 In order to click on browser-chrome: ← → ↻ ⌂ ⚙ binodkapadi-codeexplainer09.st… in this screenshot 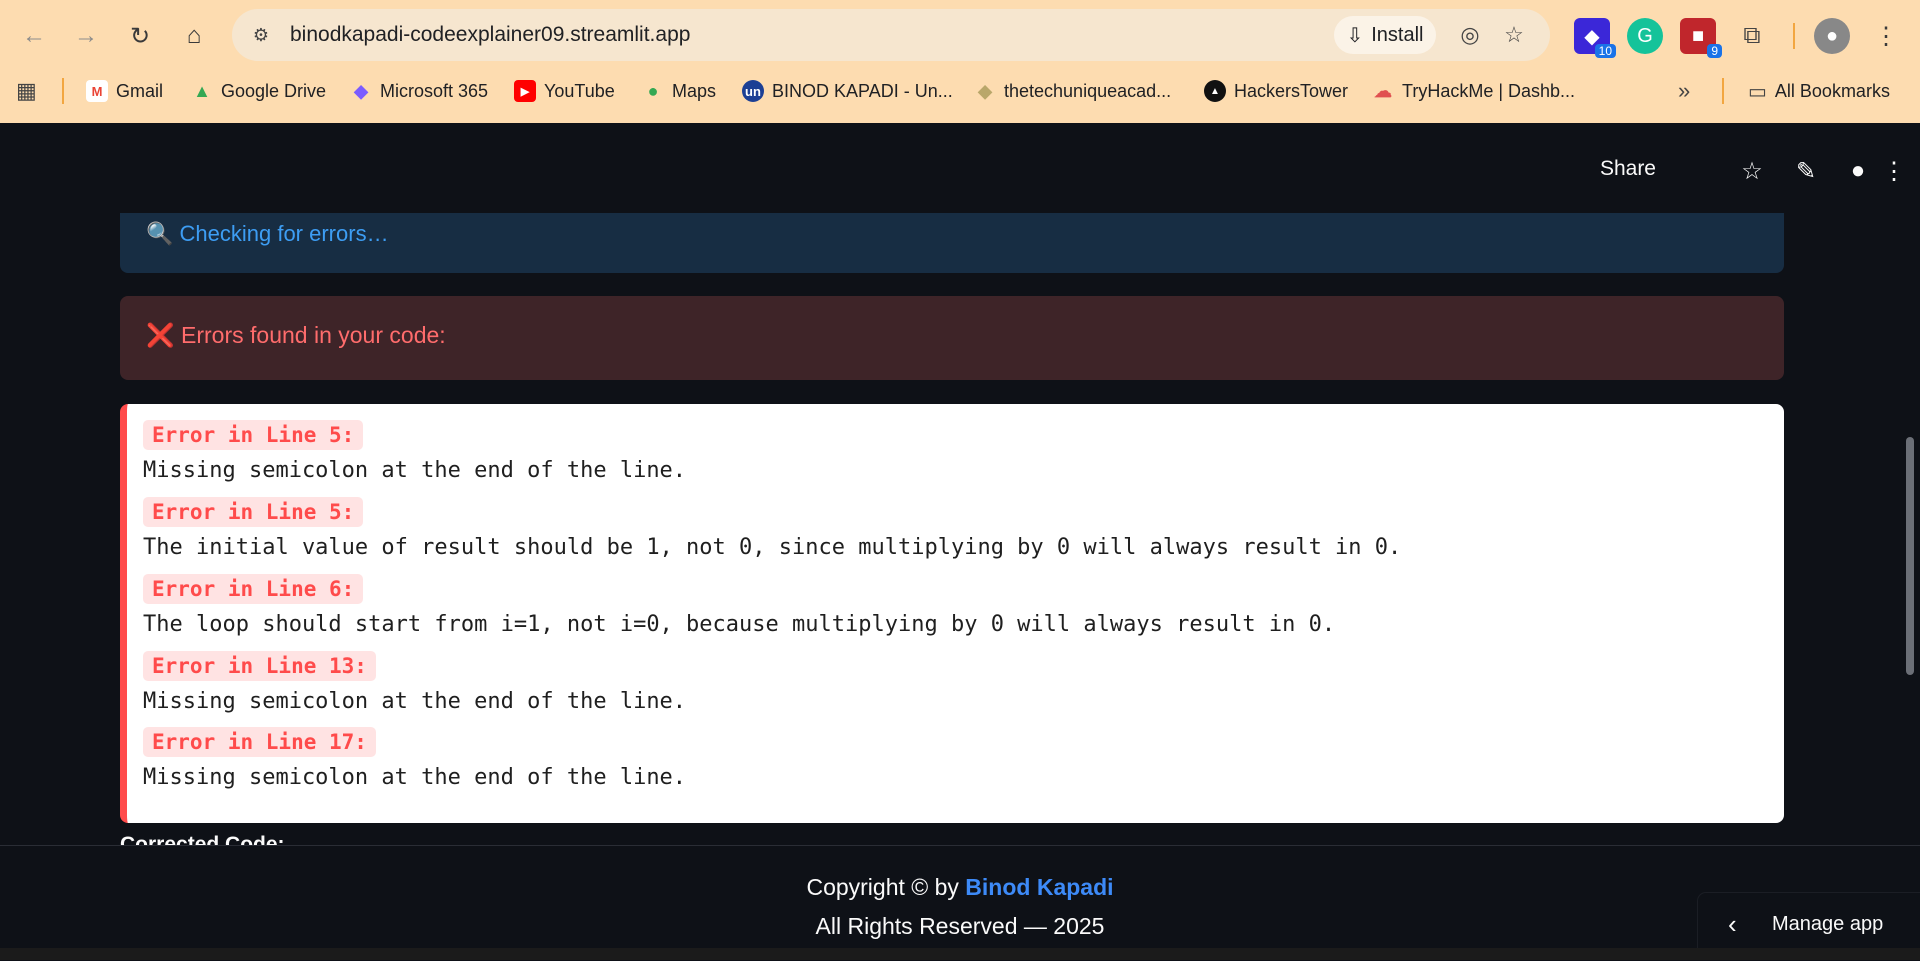, I will do `click(960, 61)`.